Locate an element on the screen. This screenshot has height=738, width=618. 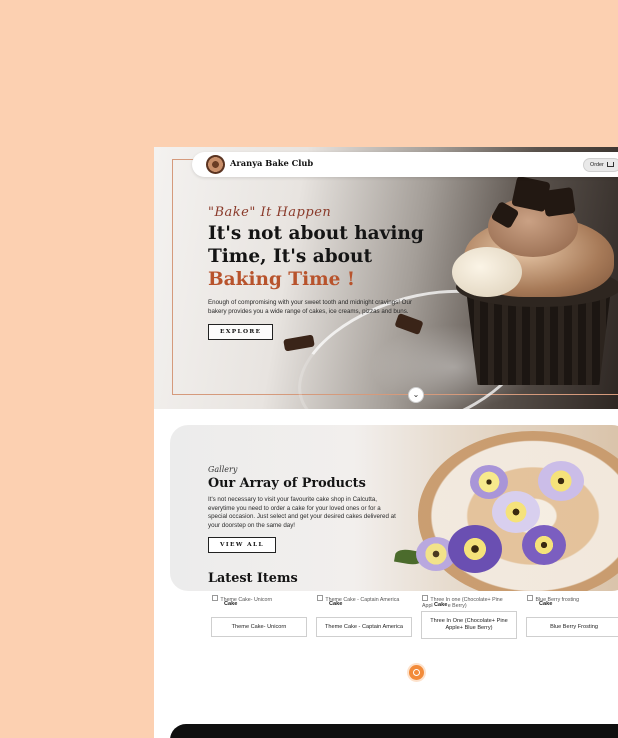
cupcake-image is located at coordinates (535, 286).